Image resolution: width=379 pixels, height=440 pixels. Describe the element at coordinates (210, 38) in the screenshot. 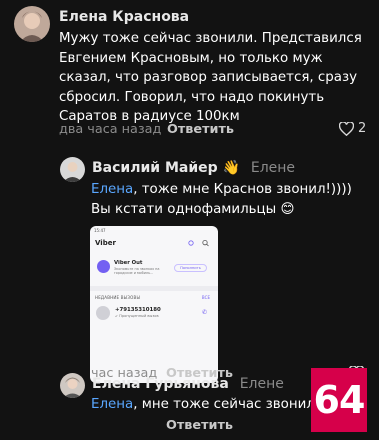

I see `comment-text-line: Мужу тоже сейчас звонили. Представился` at that location.